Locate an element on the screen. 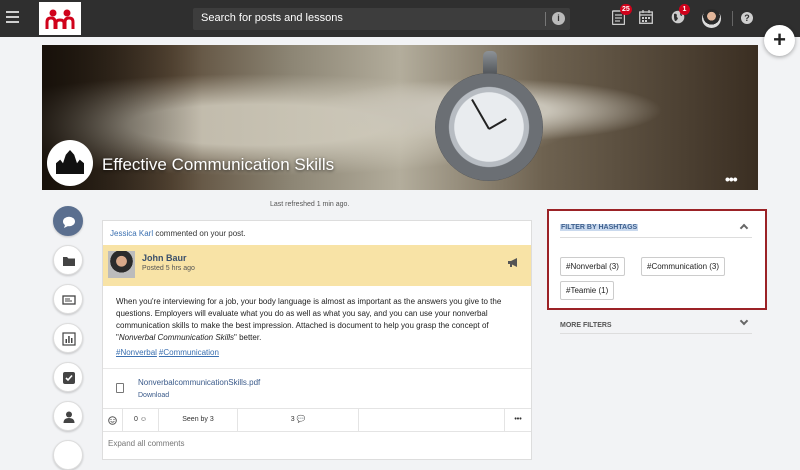 The image size is (800, 470). hashtag-chip: #Nonverbal (3) is located at coordinates (592, 266).